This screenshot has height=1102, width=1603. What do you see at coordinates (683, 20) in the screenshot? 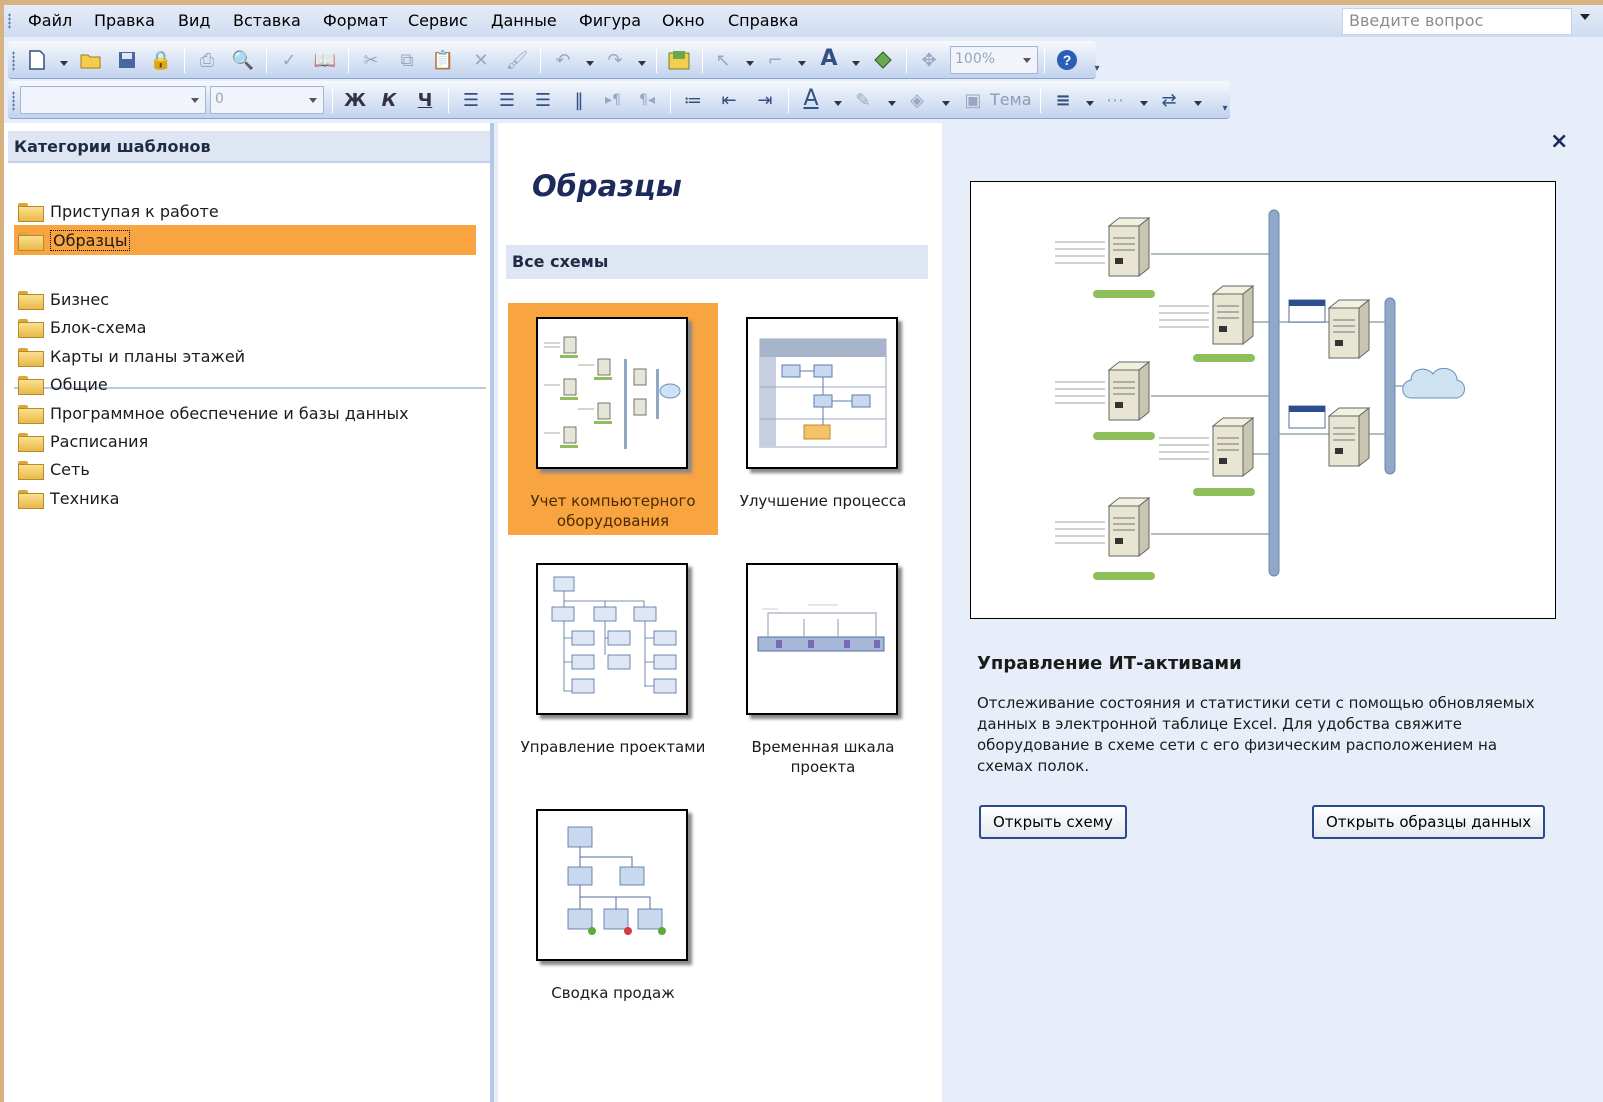
I see `menu-window: Окно` at bounding box center [683, 20].